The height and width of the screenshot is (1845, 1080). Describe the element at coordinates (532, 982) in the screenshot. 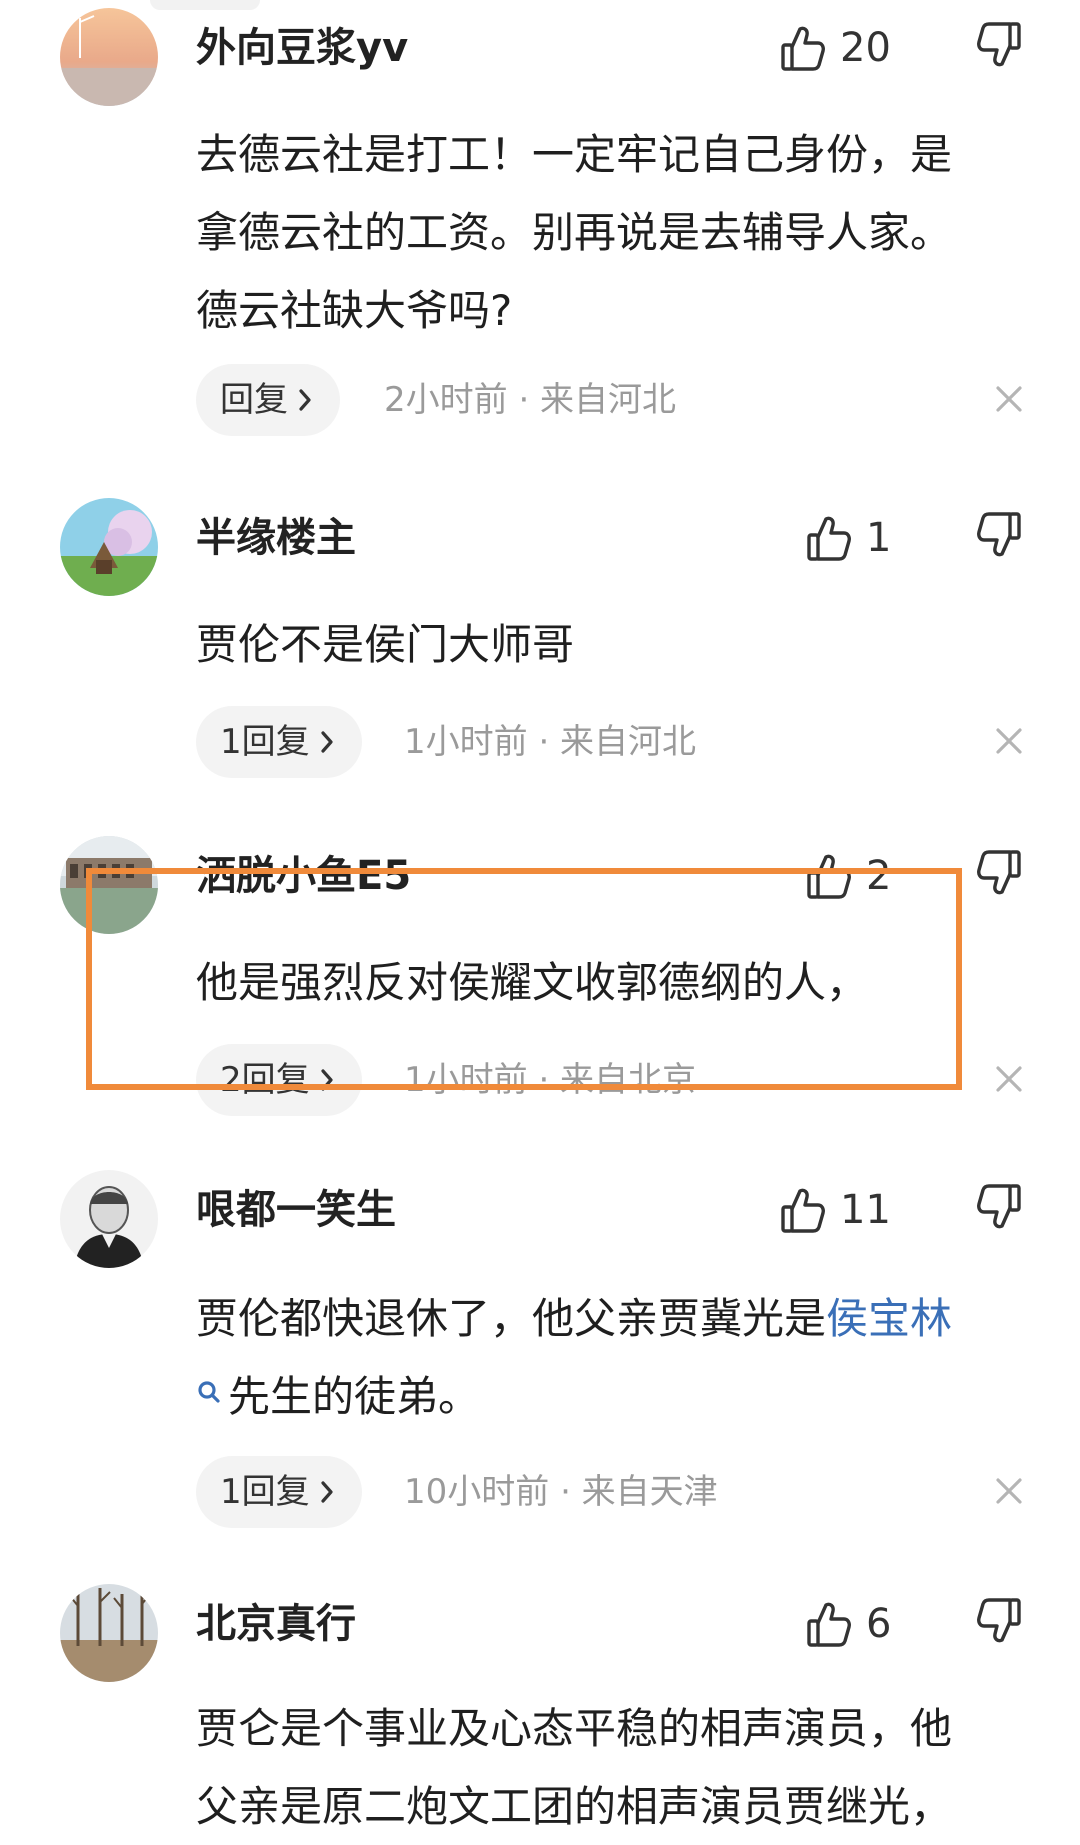

I see `comment-text-line: 他是强烈反对侯耀文收郭德纲的人，` at that location.